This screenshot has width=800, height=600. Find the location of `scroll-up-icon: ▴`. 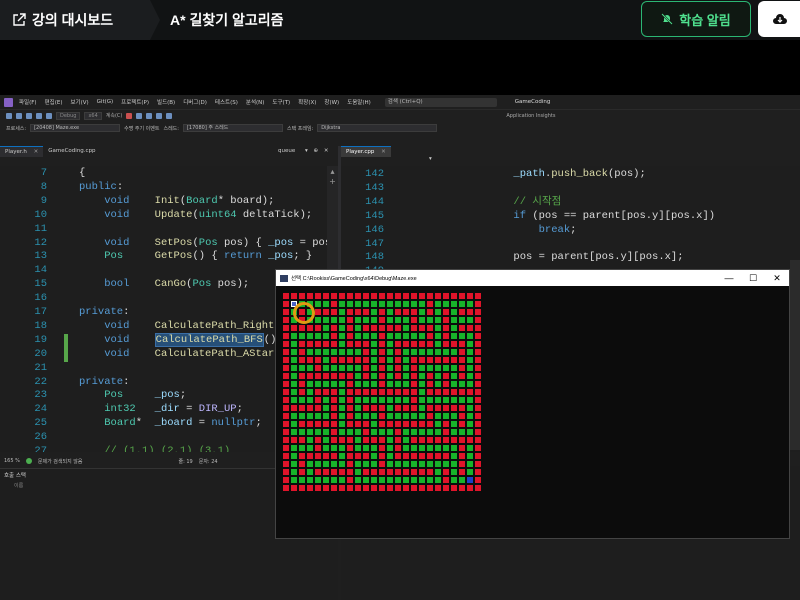

scroll-up-icon: ▴ is located at coordinates (332, 172).